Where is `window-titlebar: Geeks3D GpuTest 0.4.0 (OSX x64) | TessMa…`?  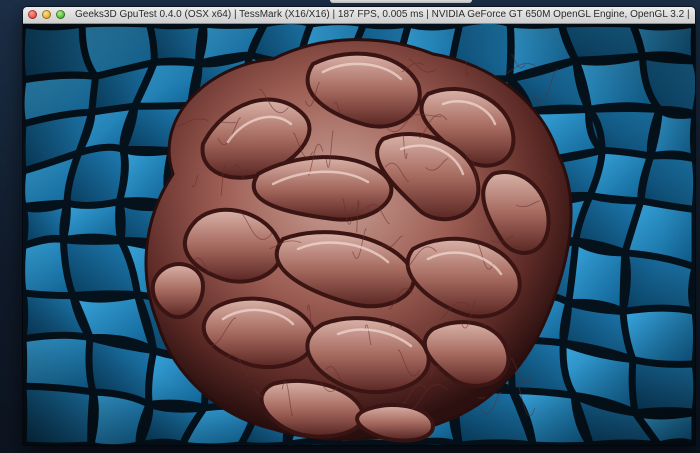
window-titlebar: Geeks3D GpuTest 0.4.0 (OSX x64) | TessMa… is located at coordinates (359, 15).